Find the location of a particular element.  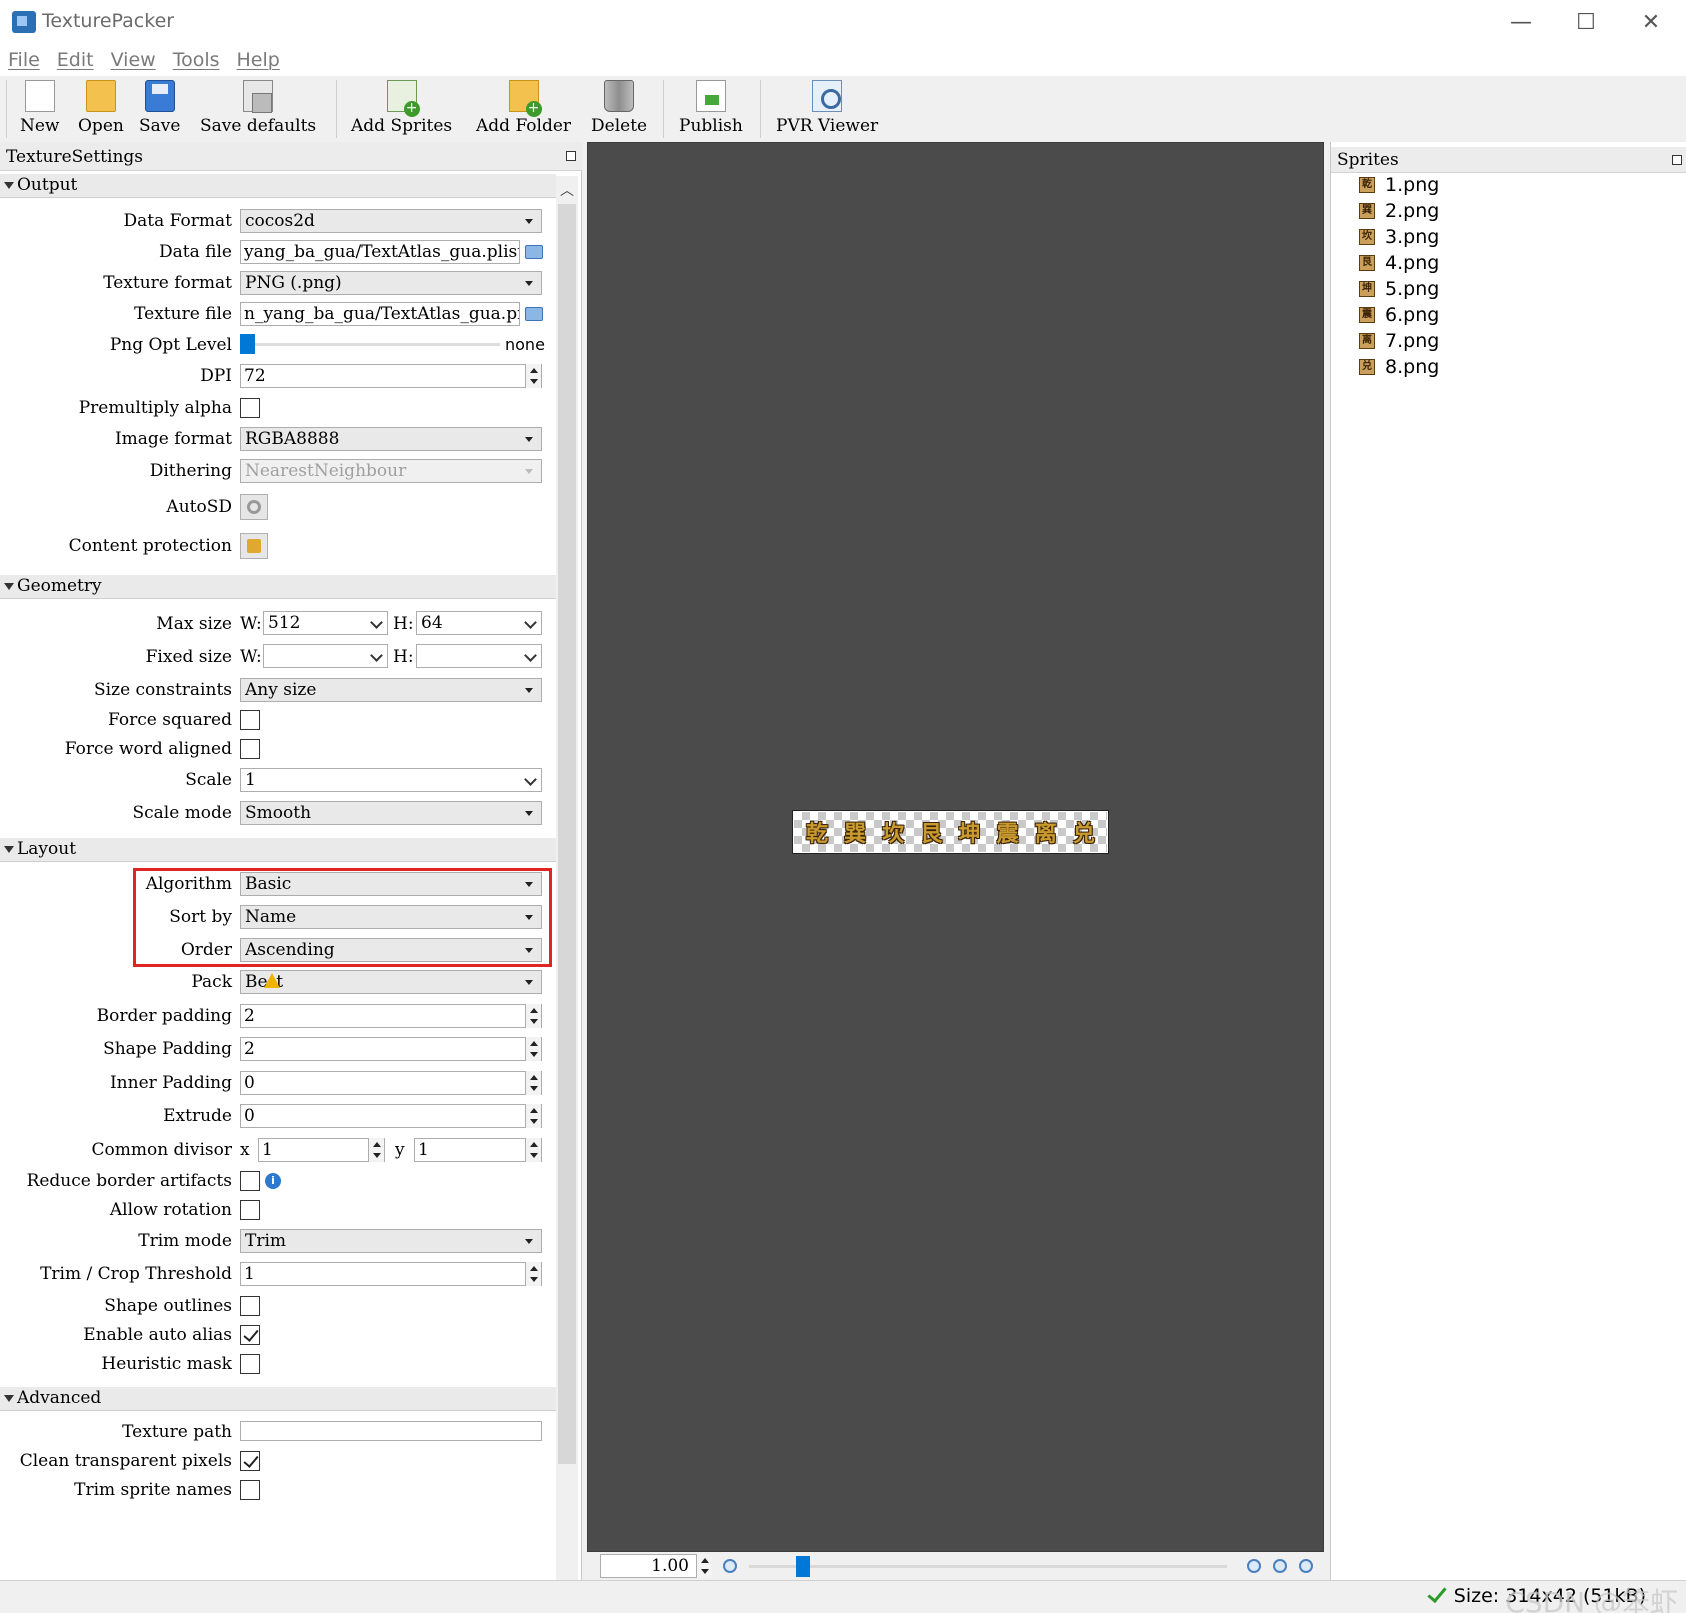

maximize-button: ☐ is located at coordinates (1586, 22).